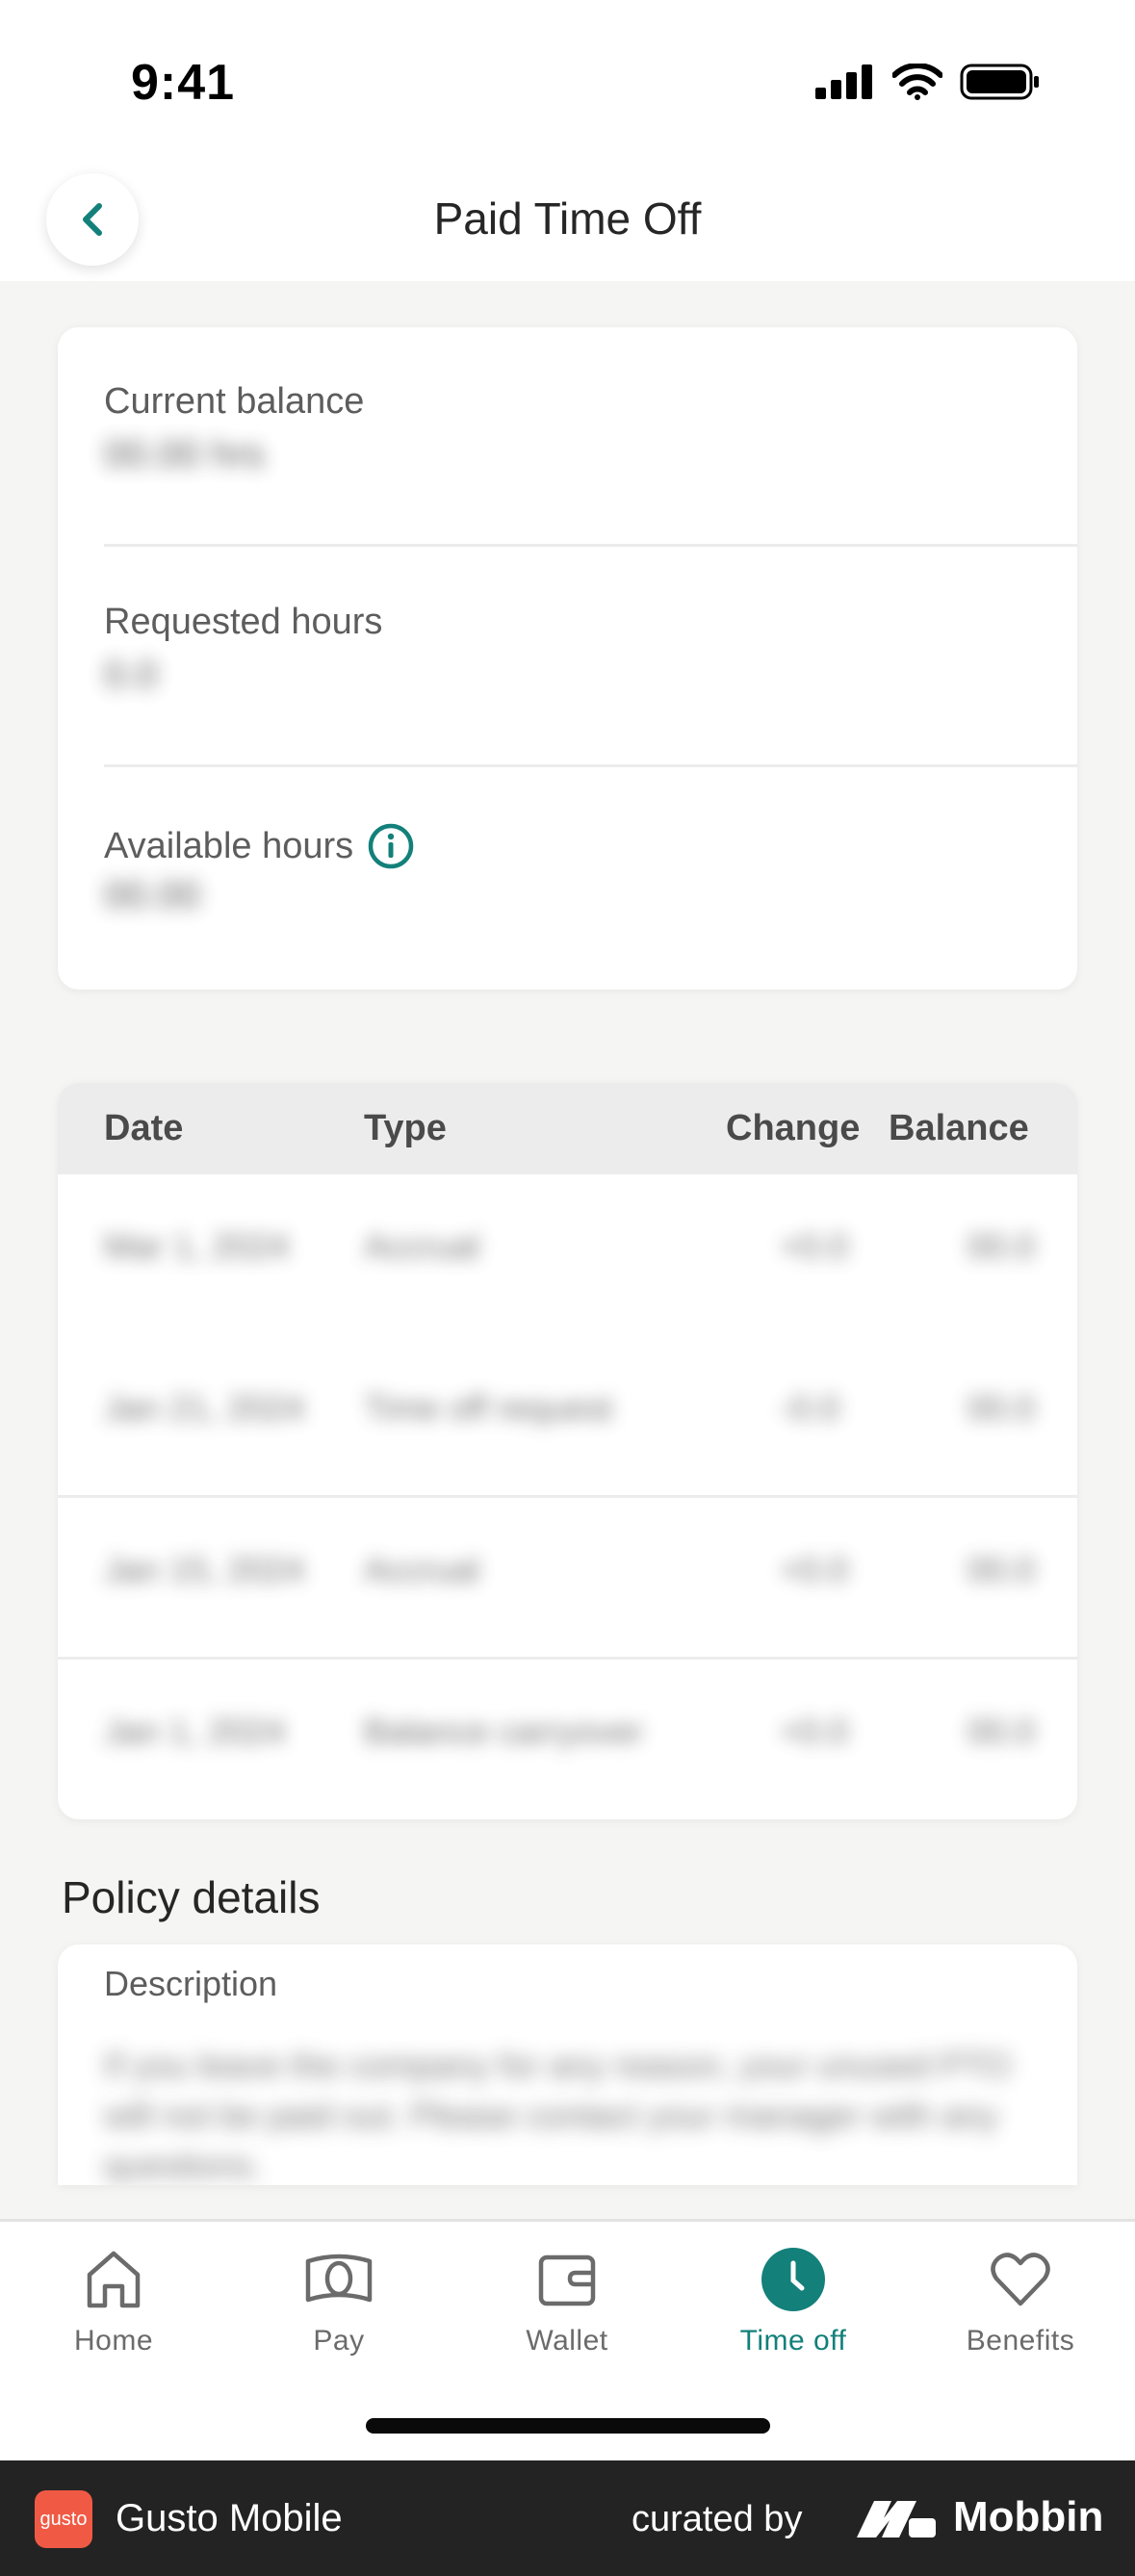 Image resolution: width=1135 pixels, height=2576 pixels. I want to click on current-balance-value: 00.00 hrs, so click(184, 455).